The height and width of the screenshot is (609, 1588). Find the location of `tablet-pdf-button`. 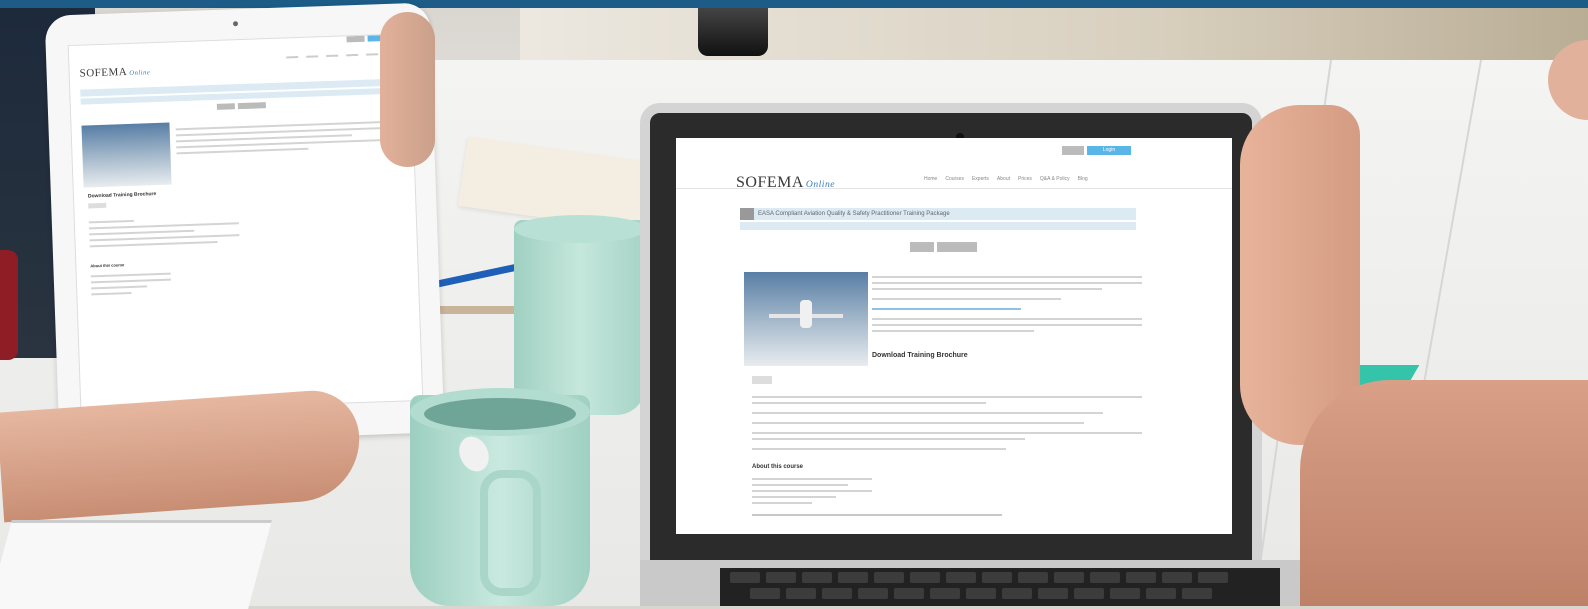

tablet-pdf-button is located at coordinates (97, 205).